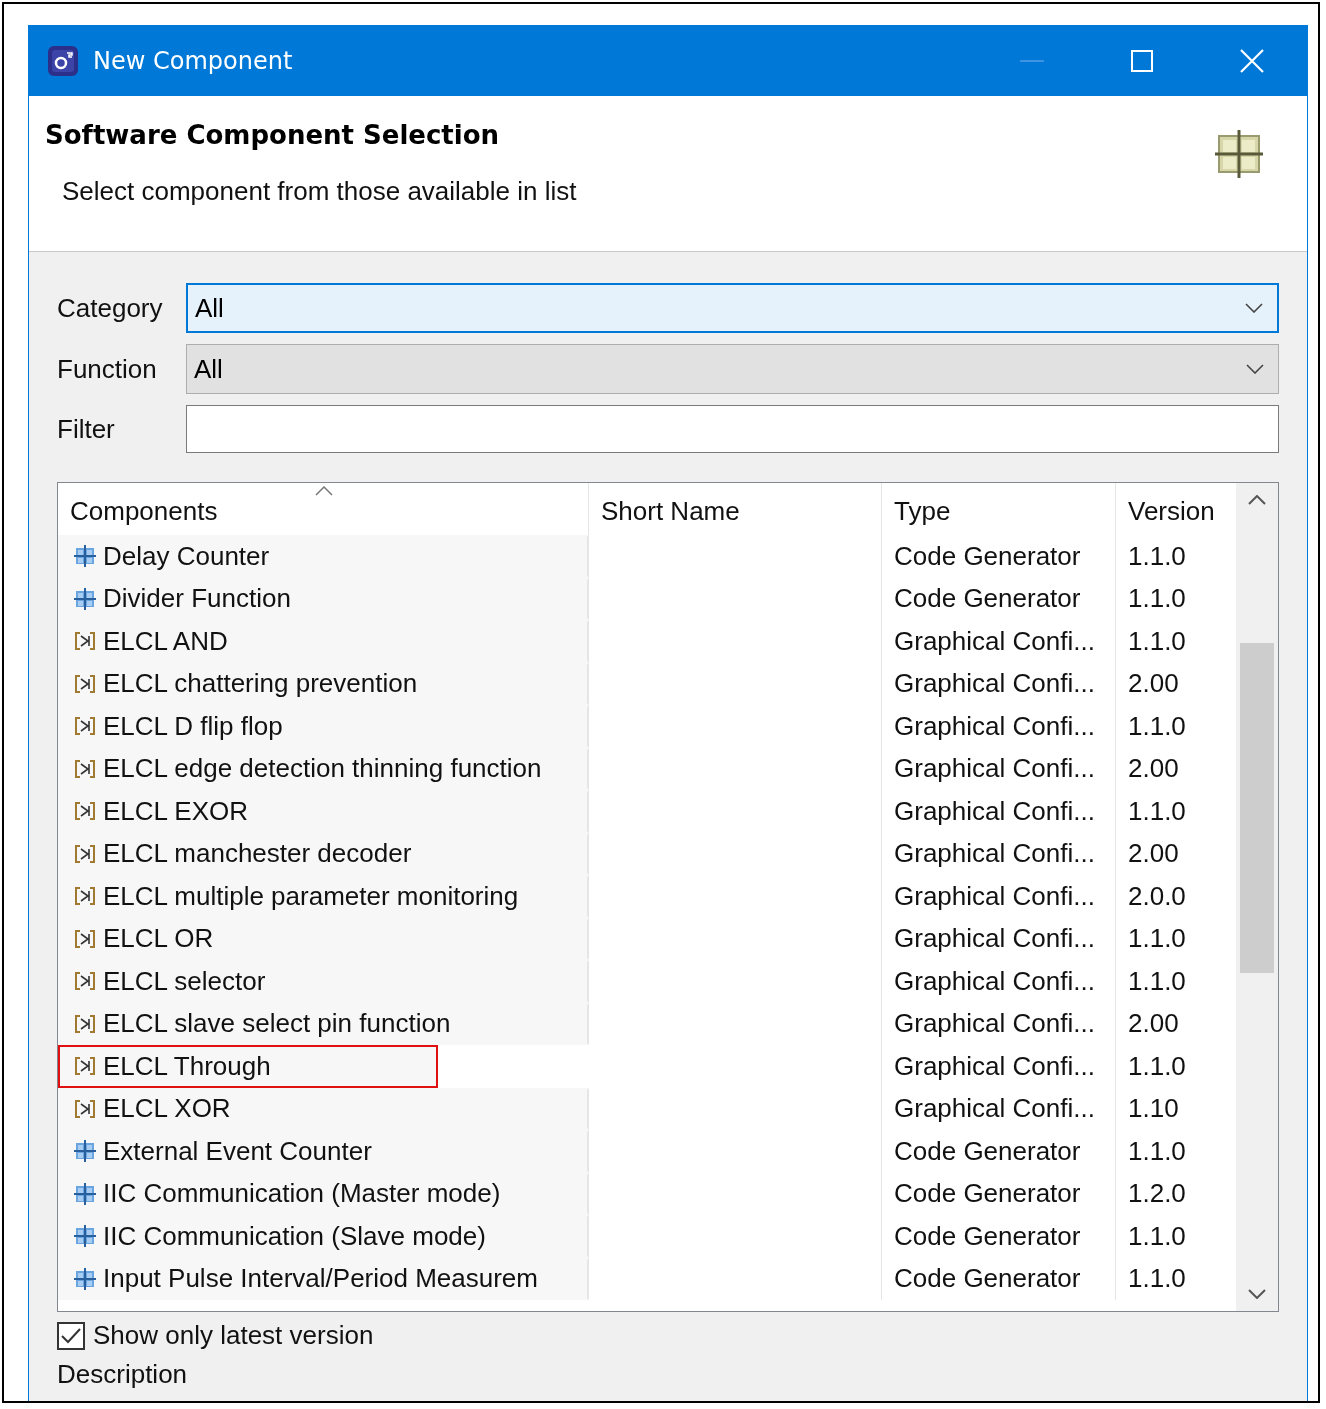  I want to click on latest-version-checkbox: Show only latest version, so click(668, 1335).